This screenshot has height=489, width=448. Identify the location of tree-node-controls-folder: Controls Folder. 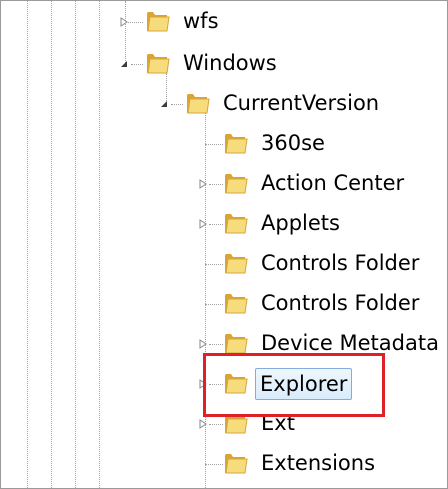
(224, 264).